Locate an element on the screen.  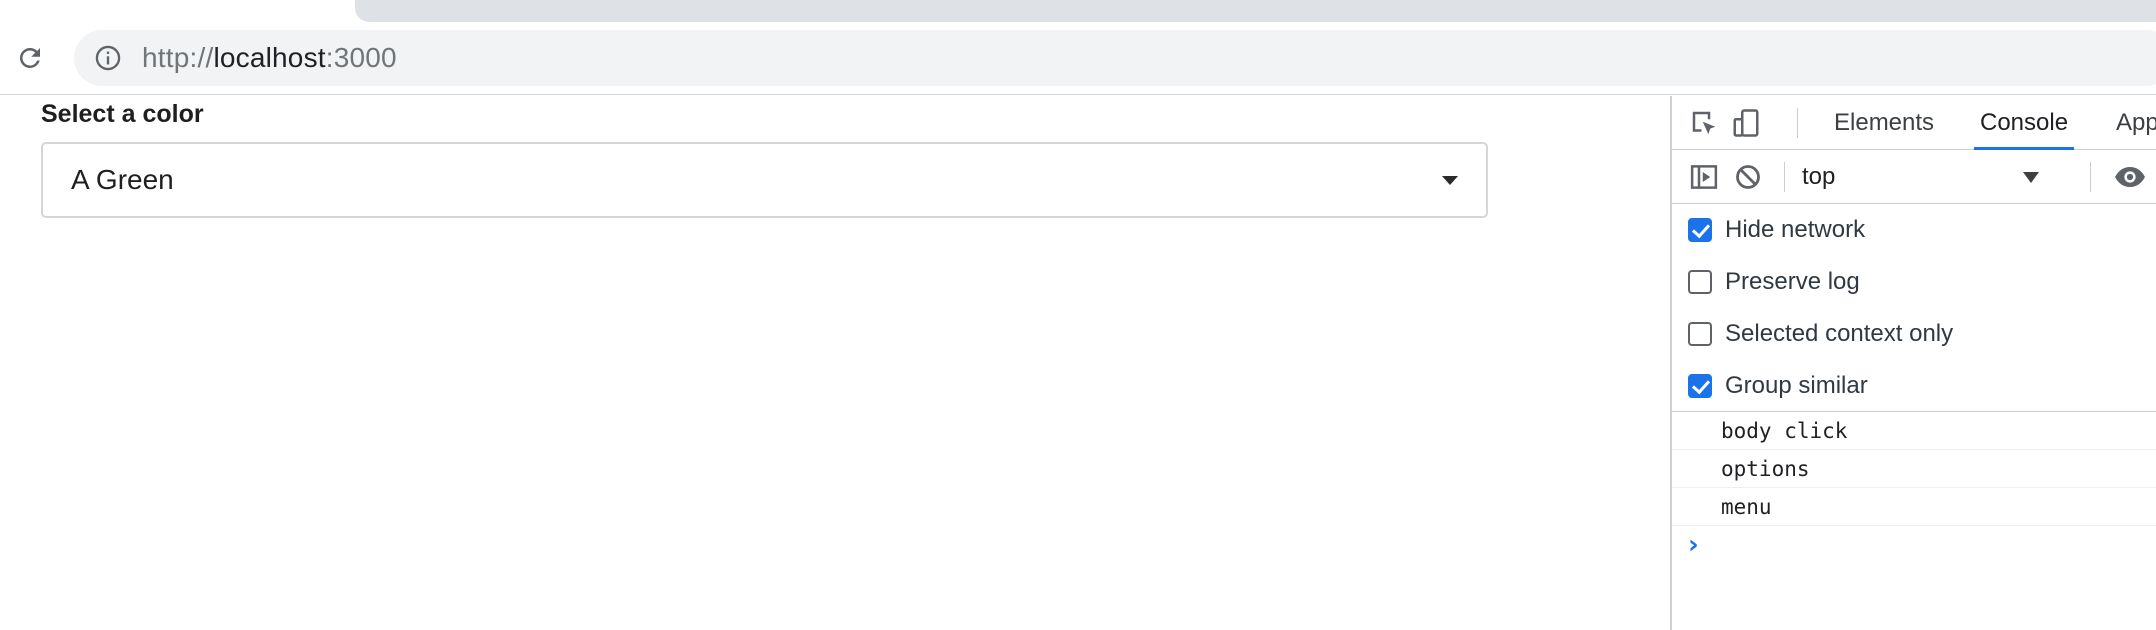
context-label: top is located at coordinates (1819, 176).